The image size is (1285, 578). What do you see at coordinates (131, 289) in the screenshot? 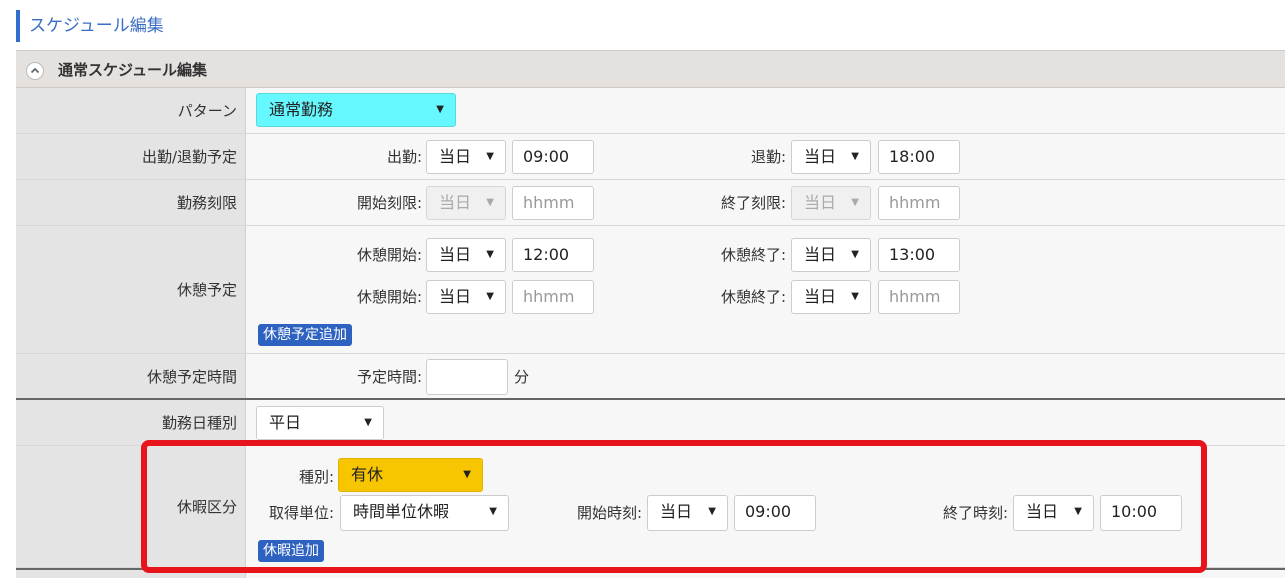
I see `row-label: 休憩予定` at bounding box center [131, 289].